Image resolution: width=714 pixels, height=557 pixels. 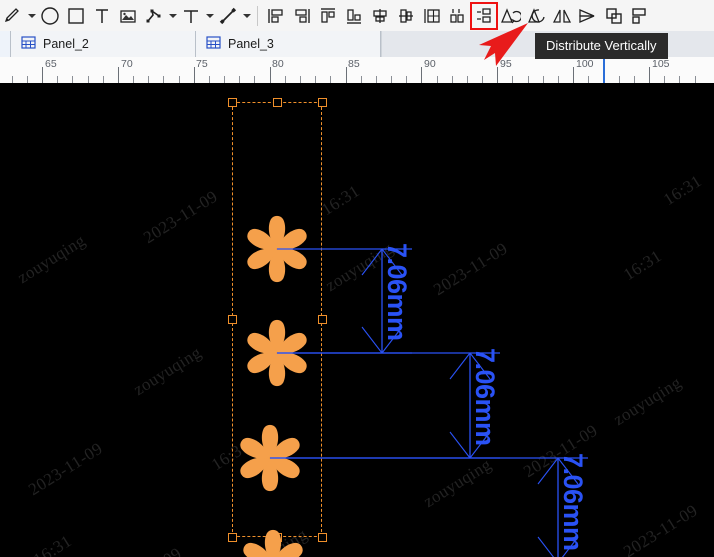 I want to click on ellipse-tool-icon, so click(x=50, y=16).